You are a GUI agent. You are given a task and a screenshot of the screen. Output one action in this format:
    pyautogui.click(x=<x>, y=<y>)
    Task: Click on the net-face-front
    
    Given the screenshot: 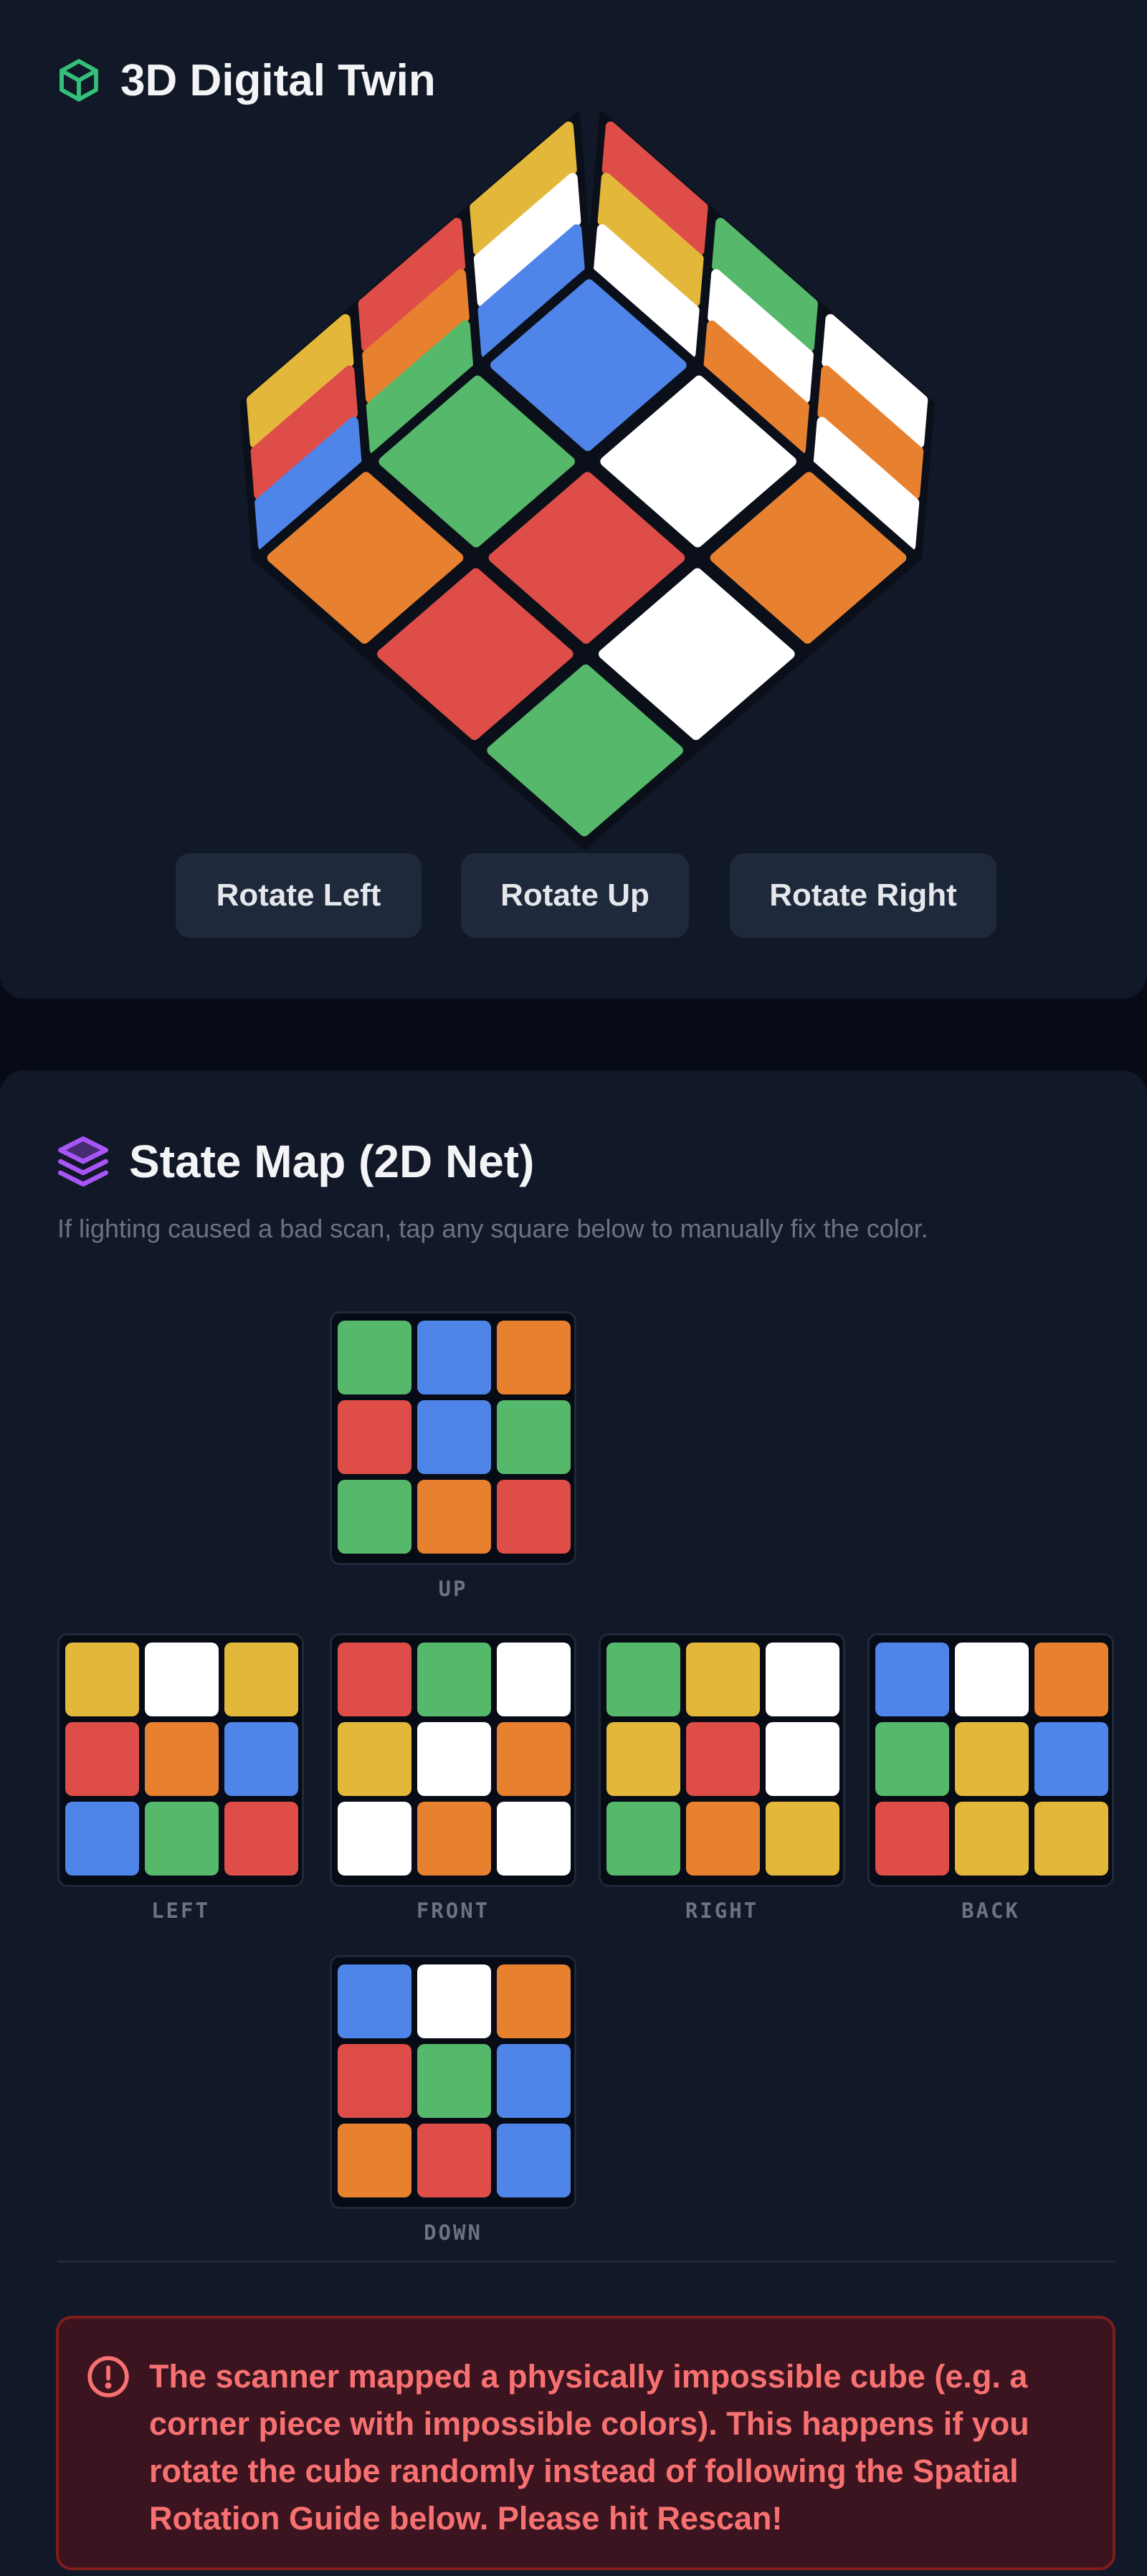 What is the action you would take?
    pyautogui.click(x=453, y=1760)
    